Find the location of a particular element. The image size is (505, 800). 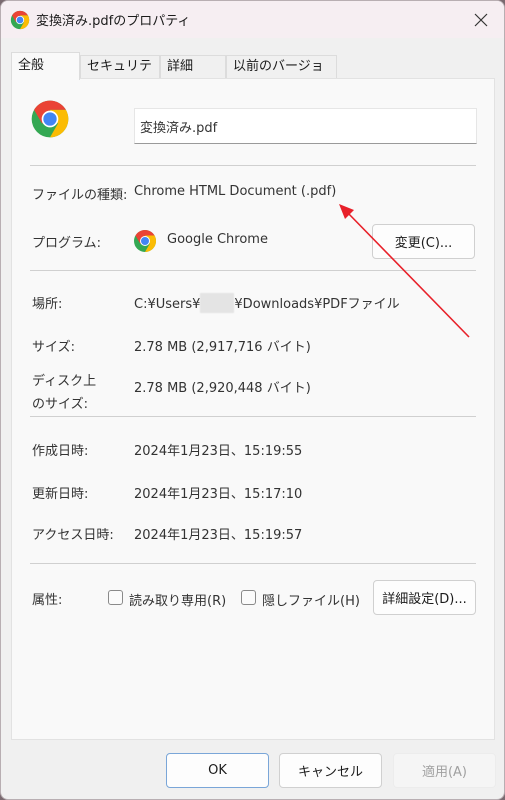

tab-general: 全般 is located at coordinates (45, 66).